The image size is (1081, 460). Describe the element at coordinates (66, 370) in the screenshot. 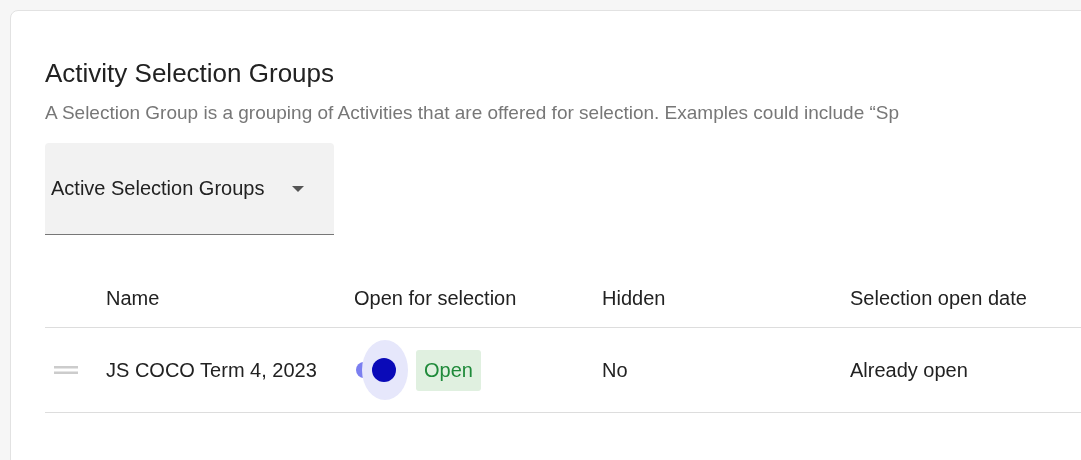

I see `drag-handle-icon` at that location.